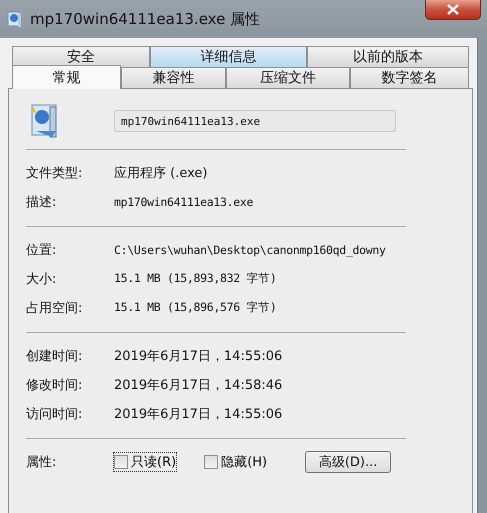 The height and width of the screenshot is (513, 487). What do you see at coordinates (195, 278) in the screenshot?
I see `field-value: 15.1 MB (15,893,832 字节)` at bounding box center [195, 278].